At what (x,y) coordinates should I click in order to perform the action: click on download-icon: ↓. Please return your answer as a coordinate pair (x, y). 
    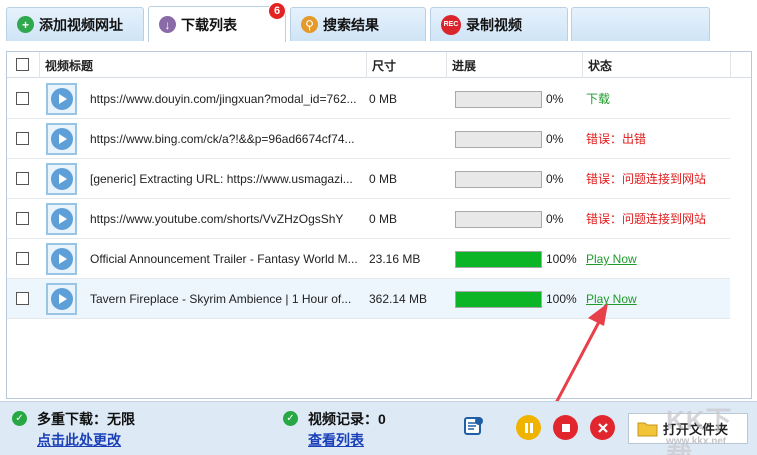
    Looking at the image, I should click on (167, 24).